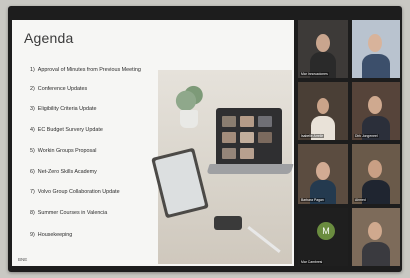  I want to click on laptop-image, so click(249, 137).